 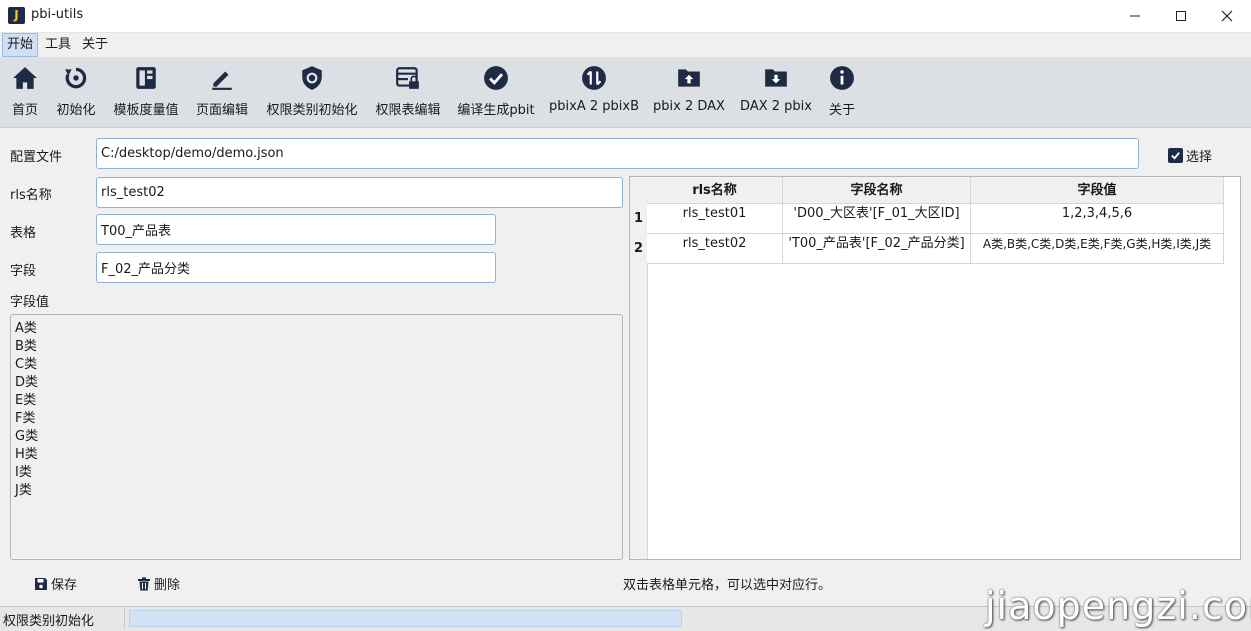 I want to click on table-label: 表格, so click(x=23, y=233).